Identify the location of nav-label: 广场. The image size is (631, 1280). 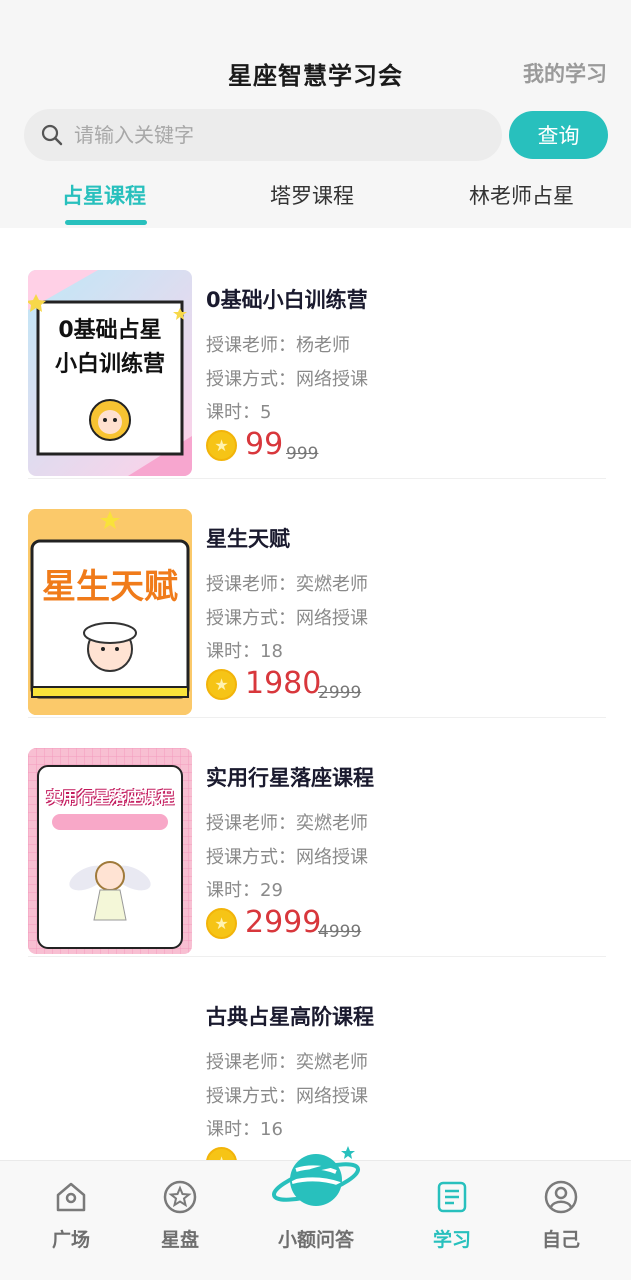
(70, 1240).